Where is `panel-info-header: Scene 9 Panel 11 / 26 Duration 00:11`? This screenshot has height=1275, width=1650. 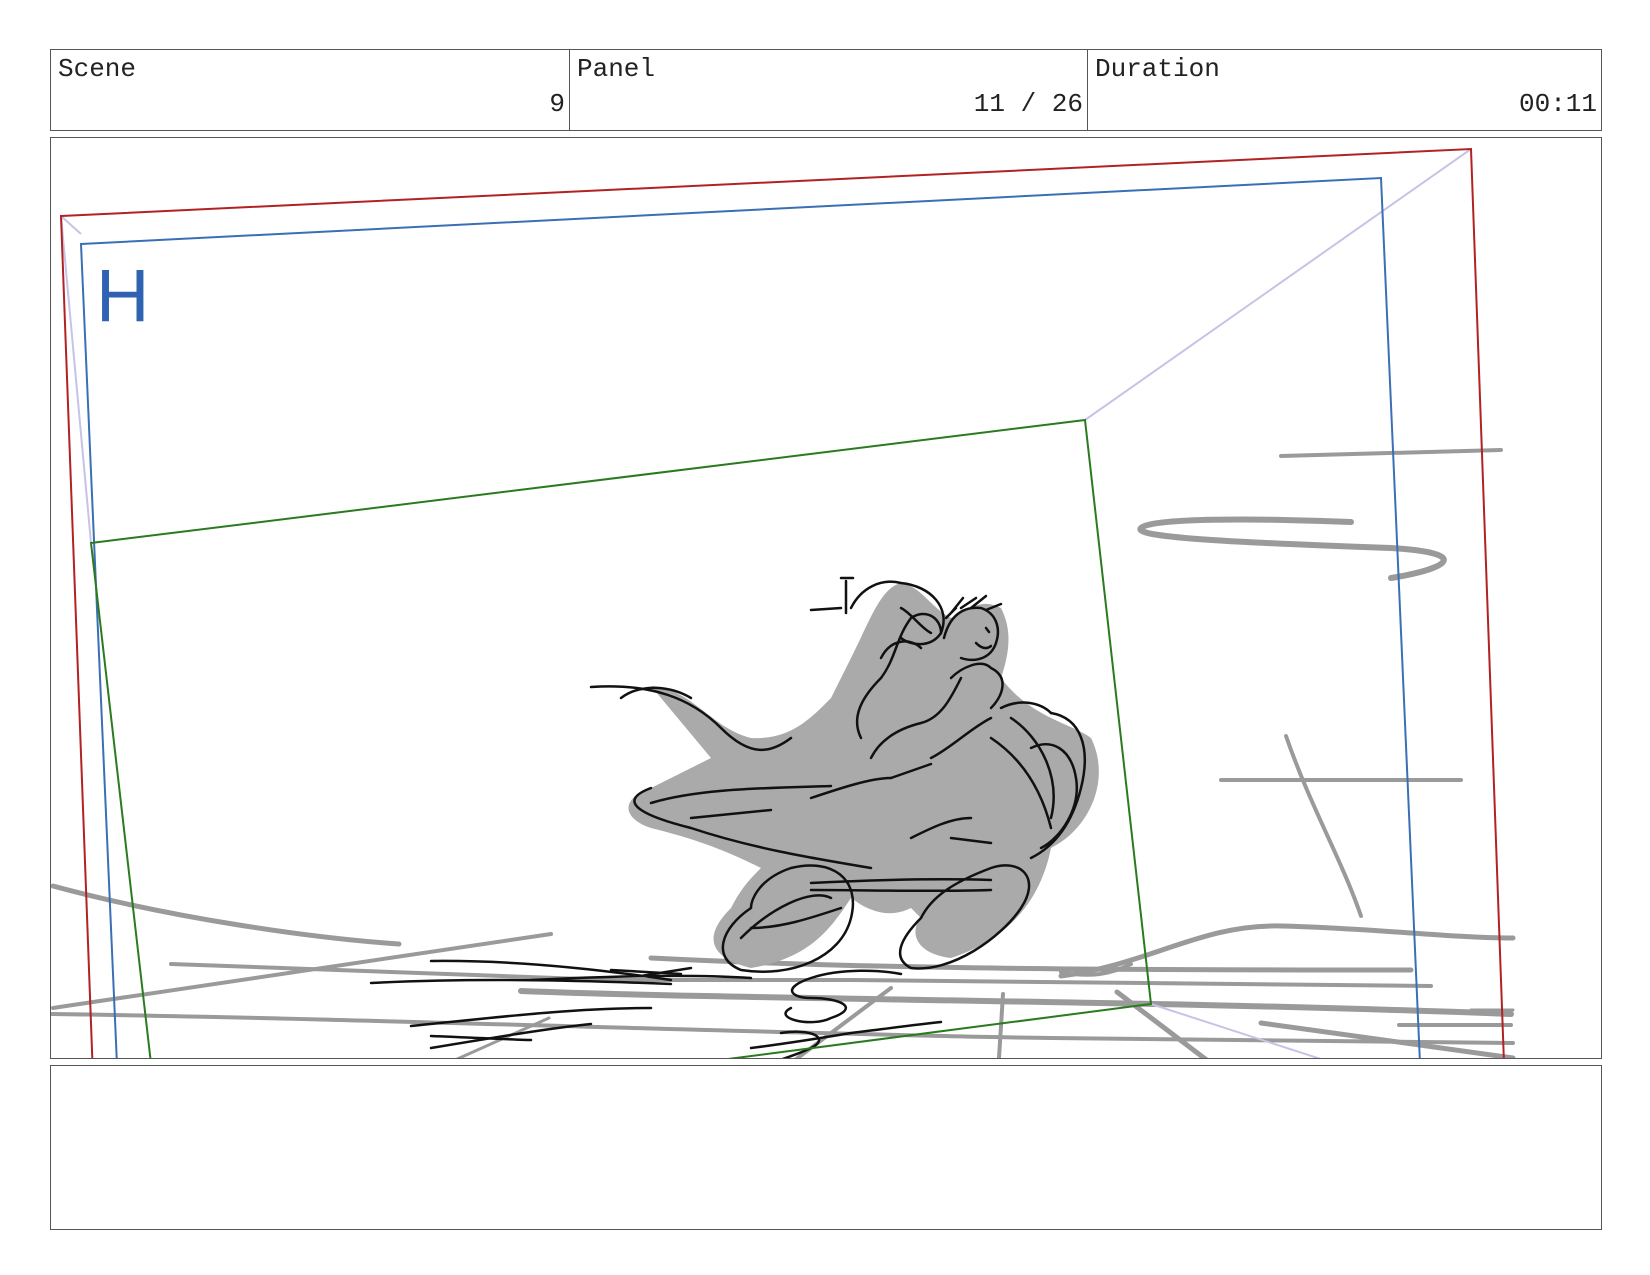 panel-info-header: Scene 9 Panel 11 / 26 Duration 00:11 is located at coordinates (826, 90).